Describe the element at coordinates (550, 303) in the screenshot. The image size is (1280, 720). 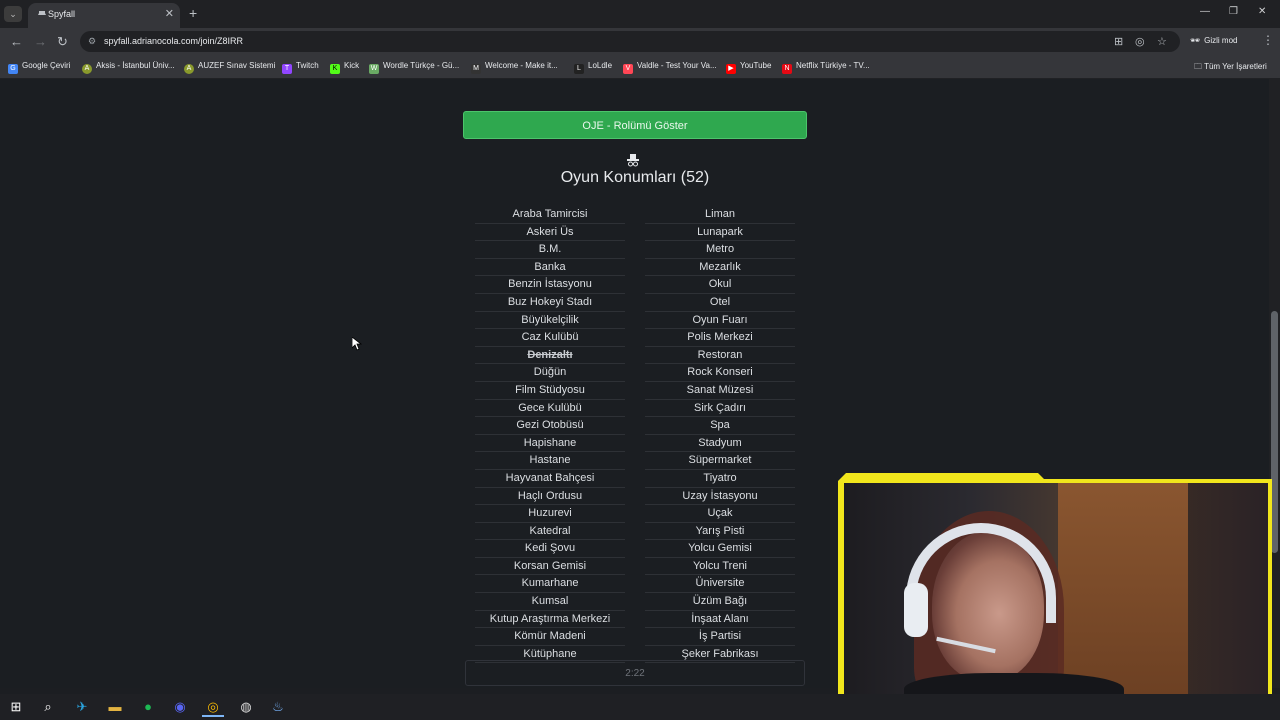
I see `location-item: Buz Hokeyi Stadı` at that location.